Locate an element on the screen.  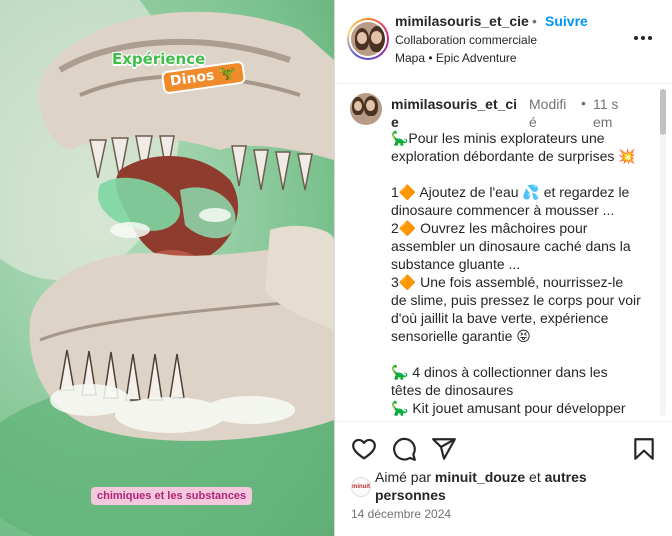
likes-prefix: Aimé par is located at coordinates (405, 477).